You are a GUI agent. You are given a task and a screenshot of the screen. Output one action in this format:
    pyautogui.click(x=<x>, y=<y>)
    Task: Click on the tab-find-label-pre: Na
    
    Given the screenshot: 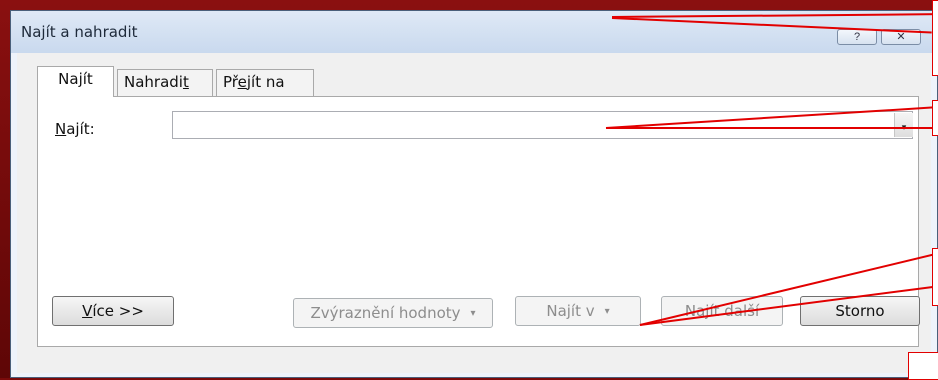 What is the action you would take?
    pyautogui.click(x=68, y=79)
    